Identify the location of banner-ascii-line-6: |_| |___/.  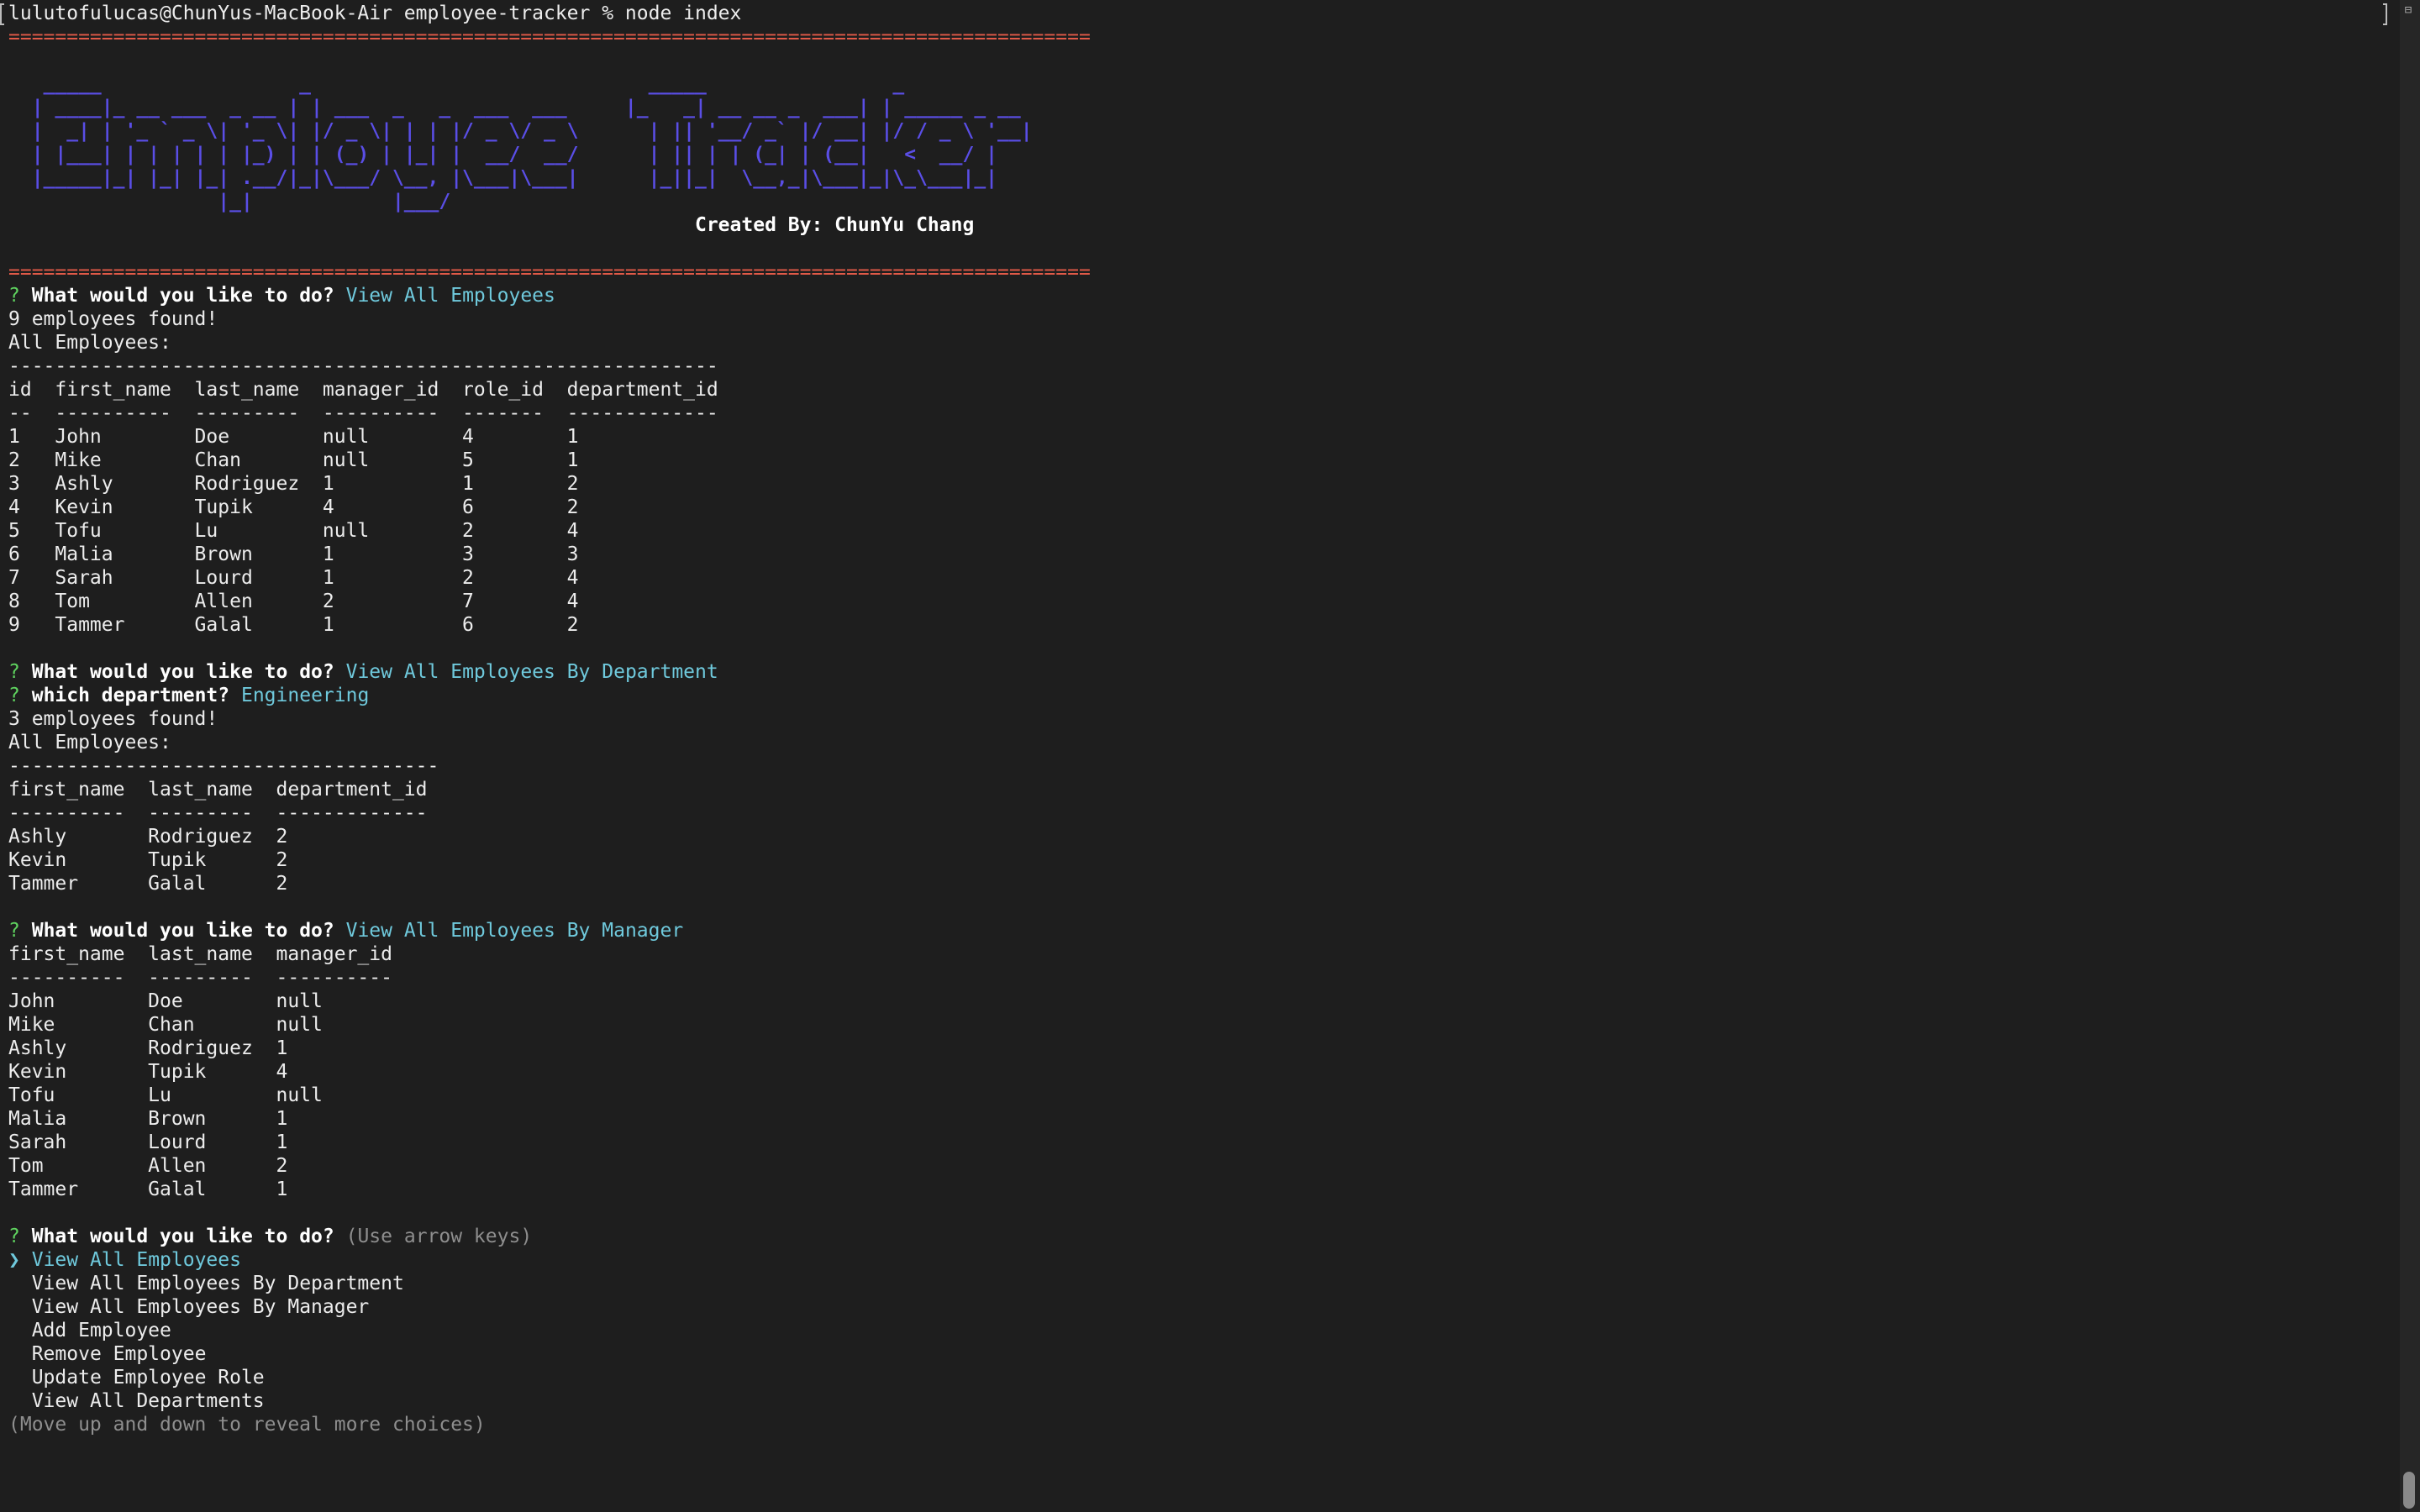
(229, 202).